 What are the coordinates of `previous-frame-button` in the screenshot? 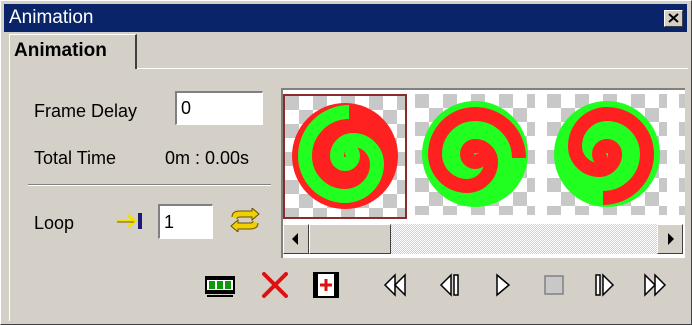 It's located at (449, 285).